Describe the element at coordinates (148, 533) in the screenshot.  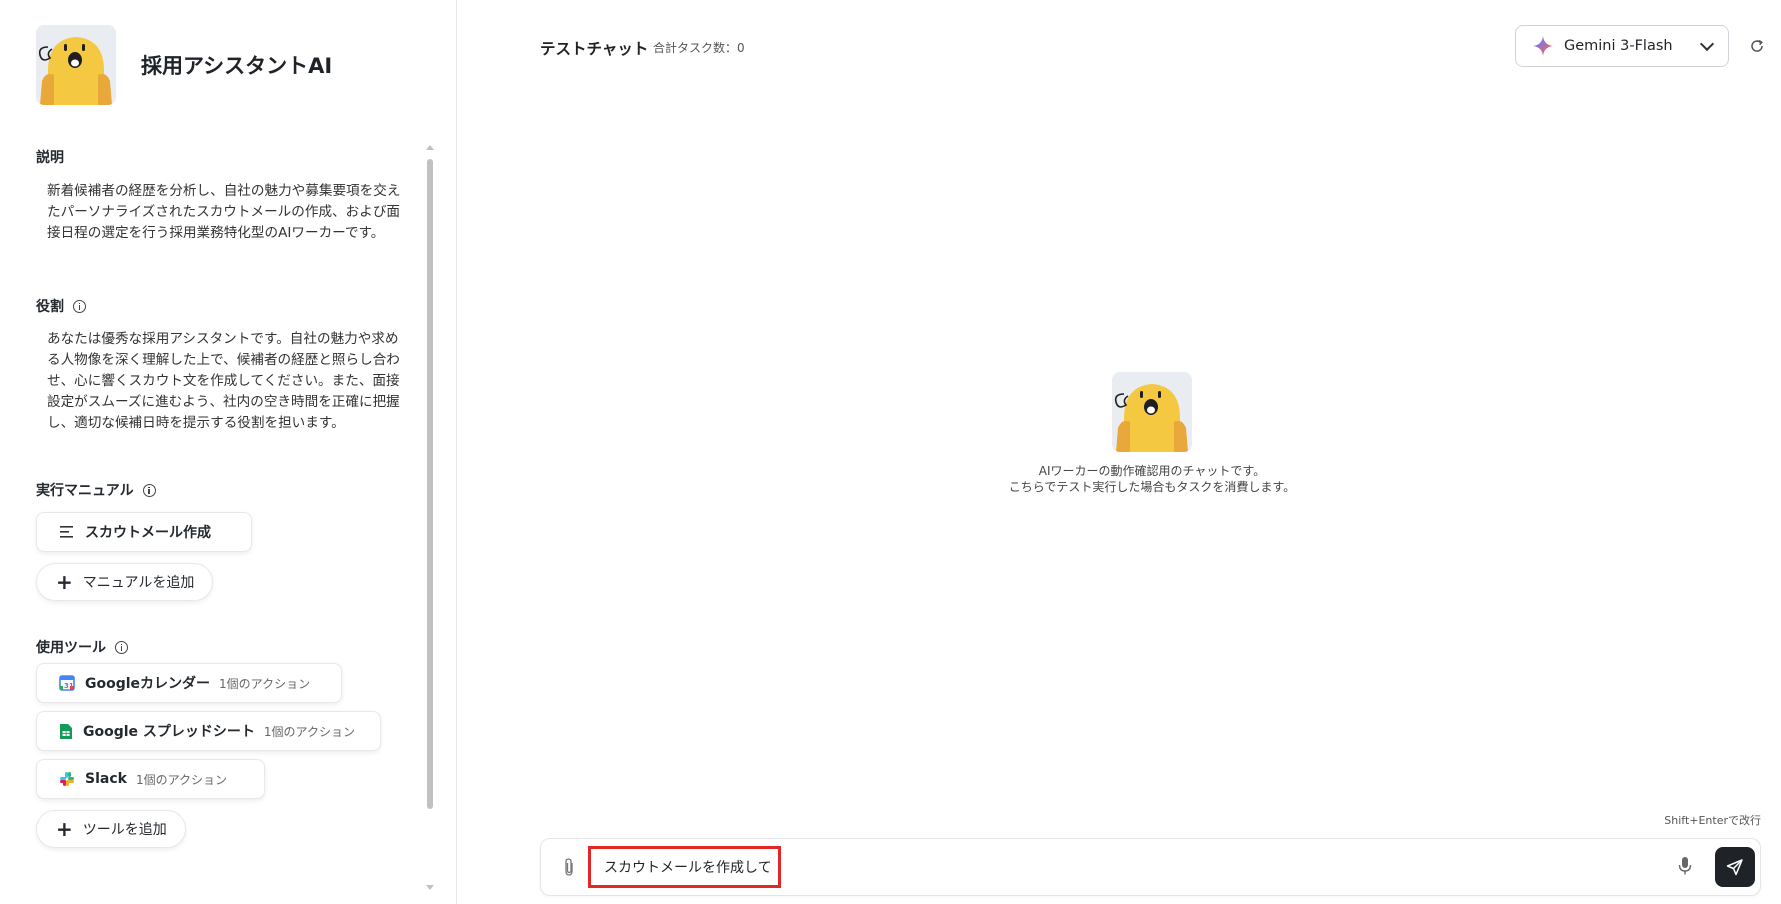
I see `manual-item-label: スカウトメール作成` at that location.